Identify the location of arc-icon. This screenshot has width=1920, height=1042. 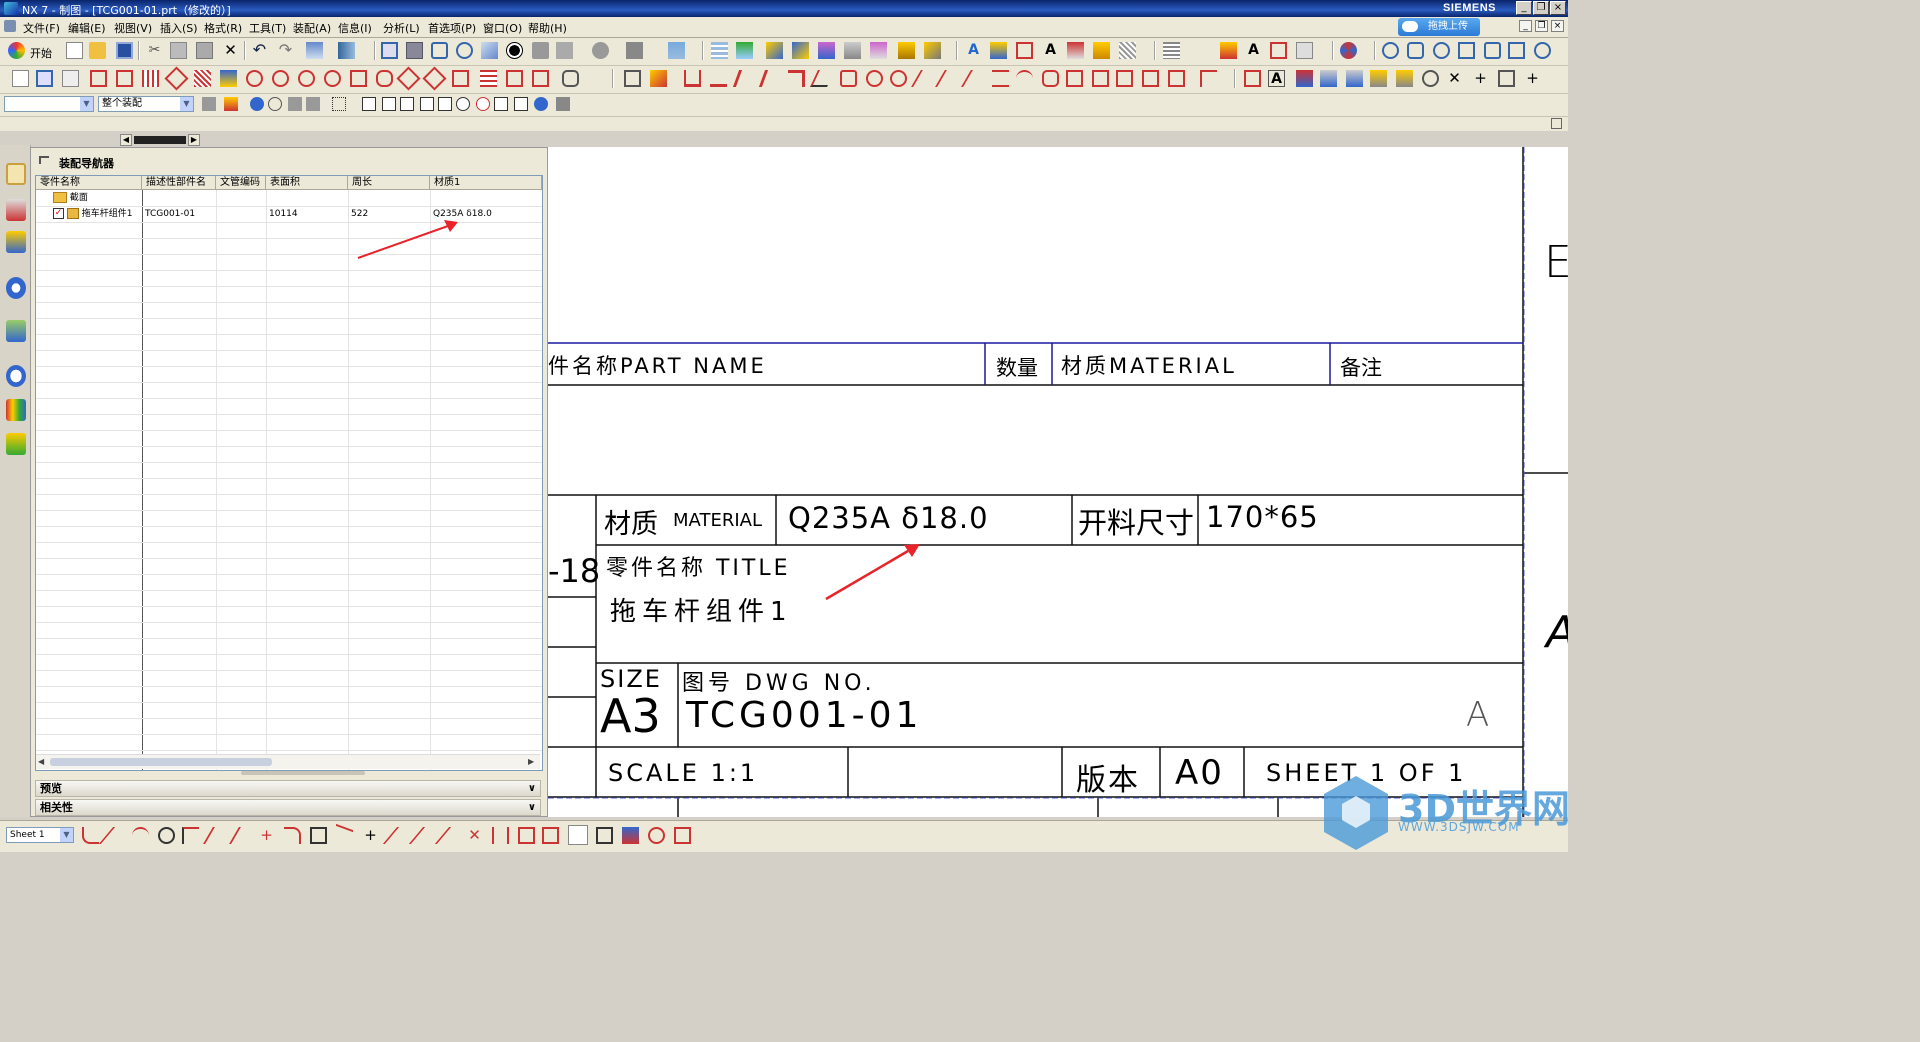
(140, 835).